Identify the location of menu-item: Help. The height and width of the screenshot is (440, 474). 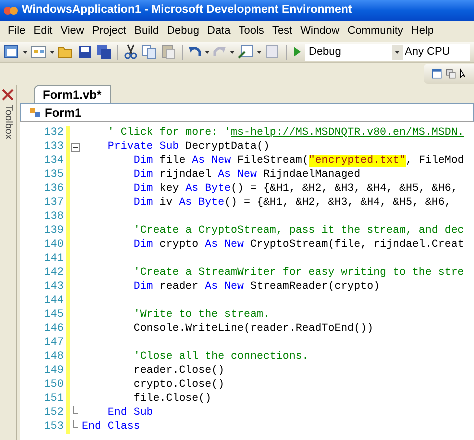
(422, 31).